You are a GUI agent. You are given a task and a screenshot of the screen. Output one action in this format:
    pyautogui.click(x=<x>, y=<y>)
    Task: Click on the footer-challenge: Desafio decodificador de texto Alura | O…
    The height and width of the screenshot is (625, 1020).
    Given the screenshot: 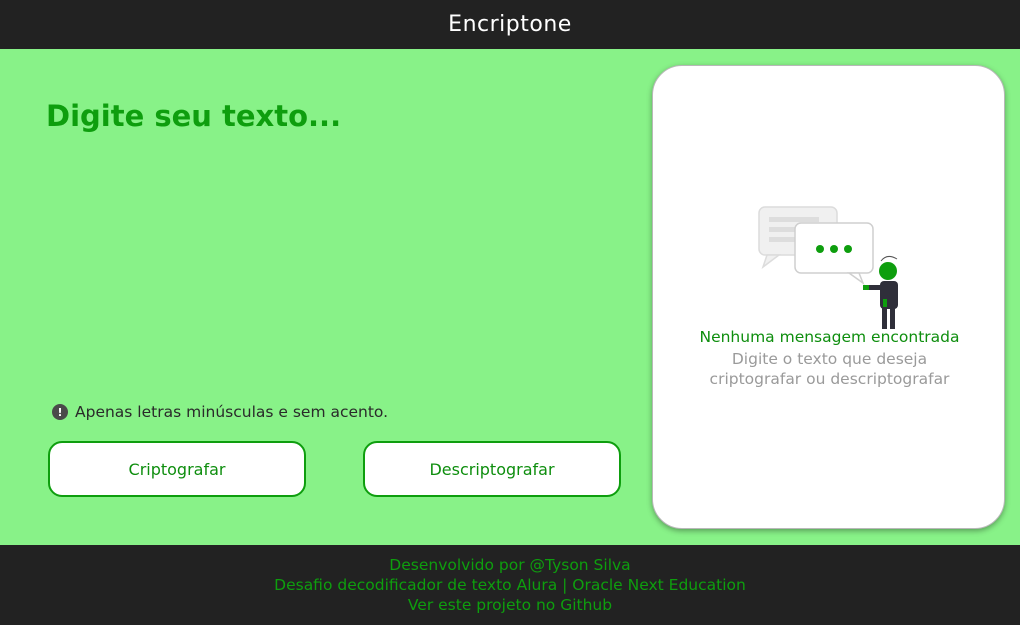 What is the action you would take?
    pyautogui.click(x=510, y=585)
    